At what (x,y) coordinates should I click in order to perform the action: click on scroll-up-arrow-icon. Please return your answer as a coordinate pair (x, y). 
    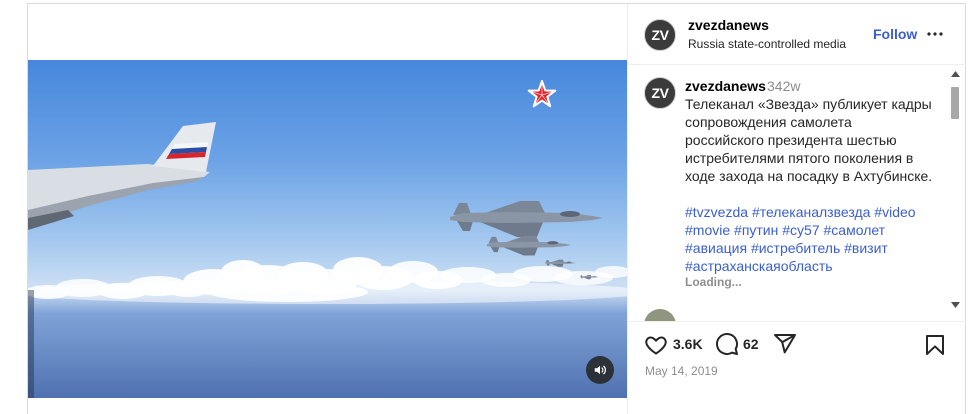
    Looking at the image, I should click on (955, 74).